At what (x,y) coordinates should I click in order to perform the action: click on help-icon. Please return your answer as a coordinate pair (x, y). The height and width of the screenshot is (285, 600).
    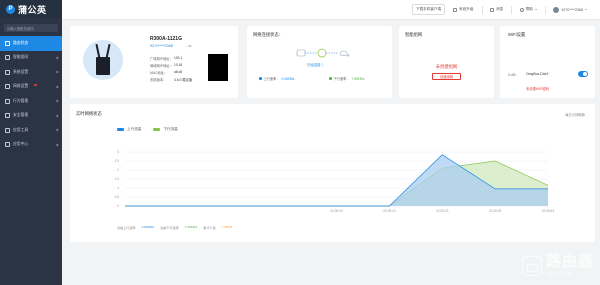
    Looking at the image, I should click on (521, 9).